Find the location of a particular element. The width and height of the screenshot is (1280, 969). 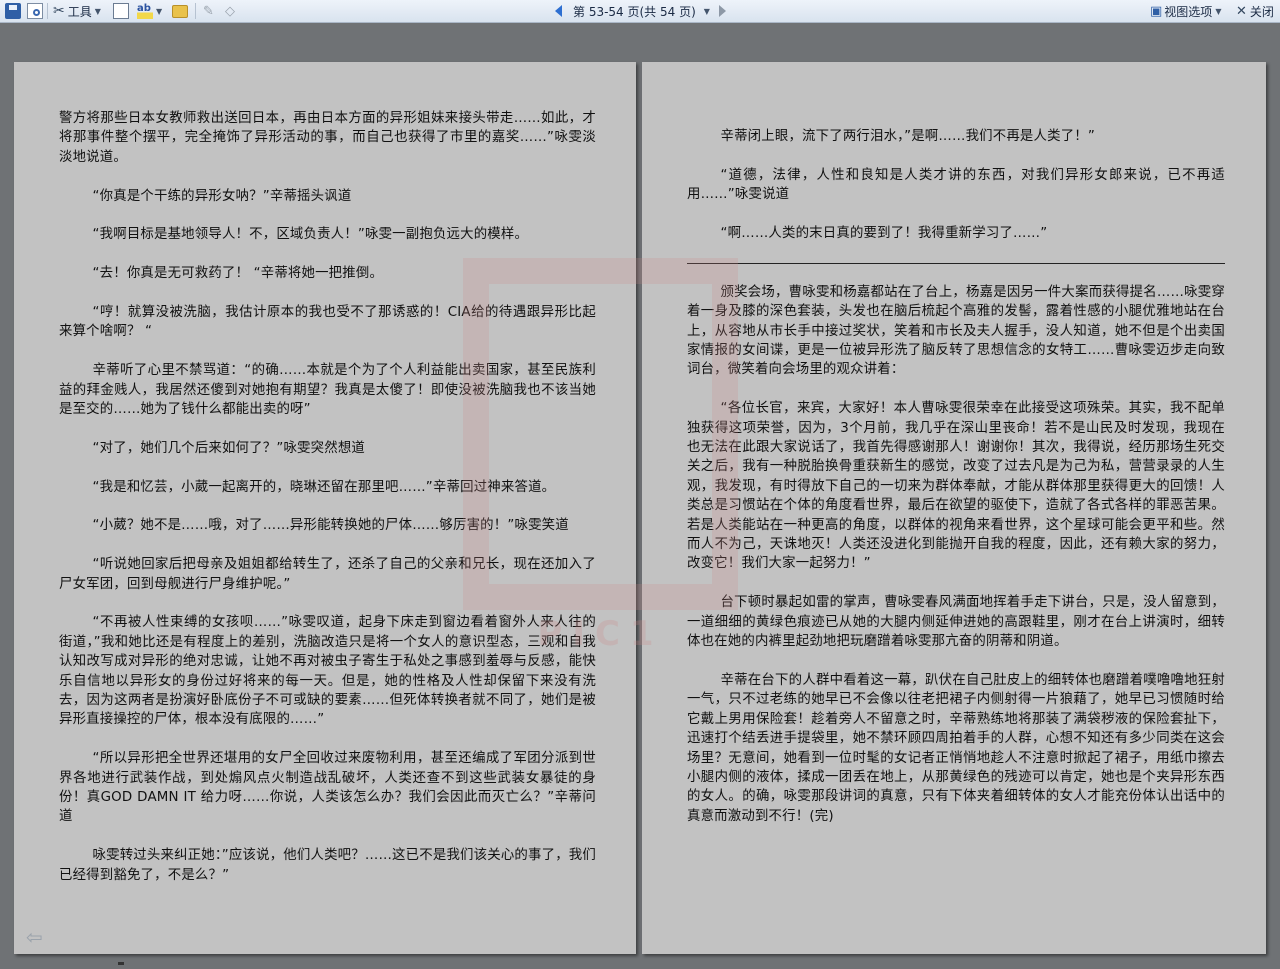

paragraph: “你真是个干练的异形女呐？”辛蒂摇头讽道 is located at coordinates (222, 196).